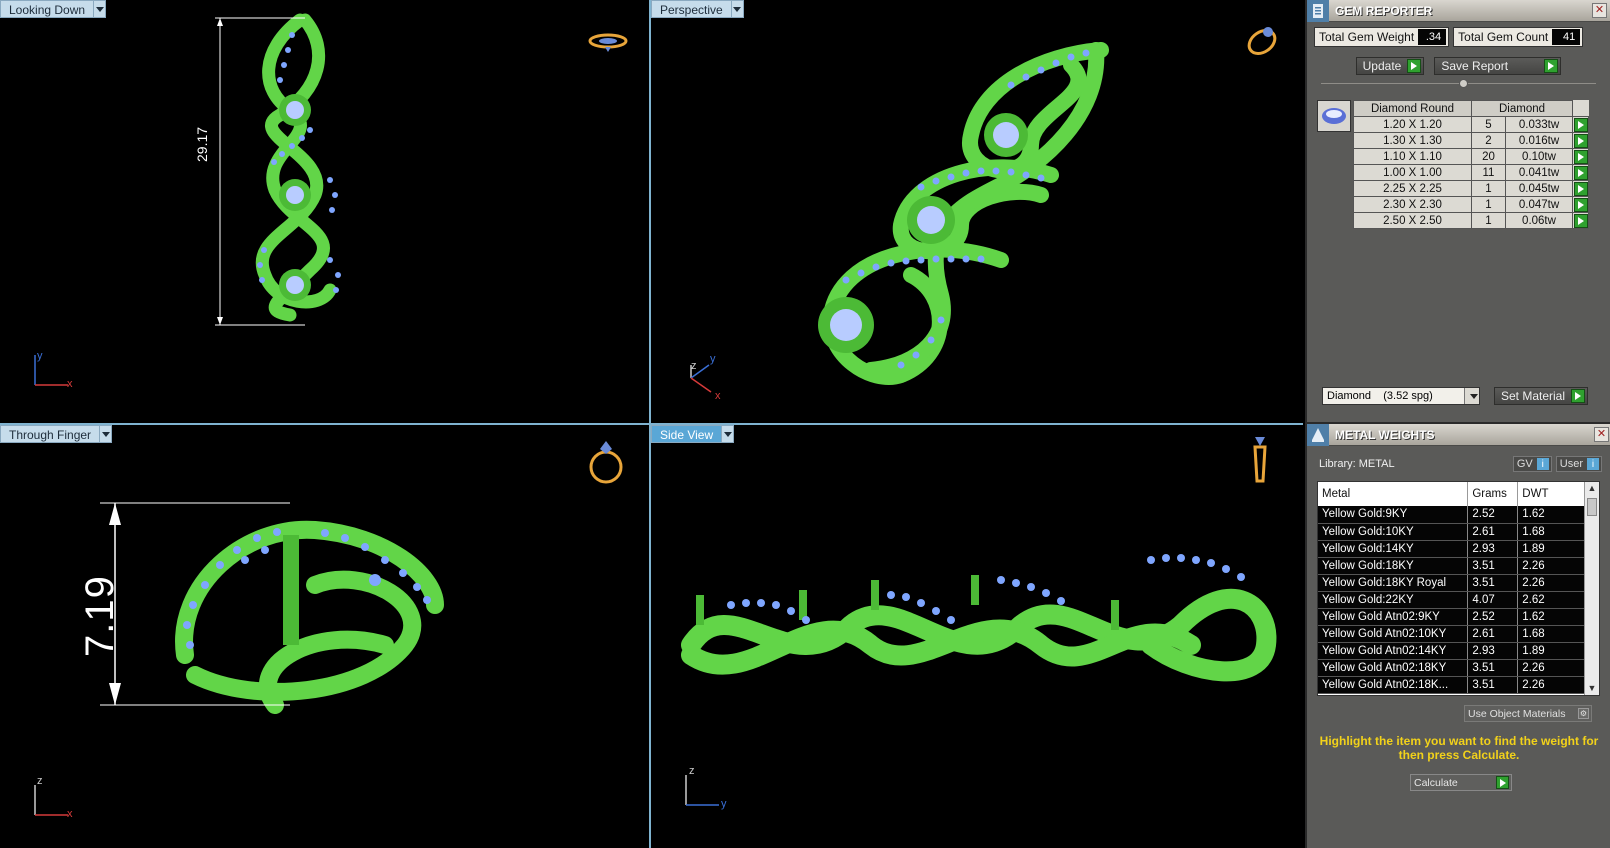 Image resolution: width=1610 pixels, height=848 pixels. Describe the element at coordinates (1583, 713) in the screenshot. I see `gear-icon: ⚙` at that location.